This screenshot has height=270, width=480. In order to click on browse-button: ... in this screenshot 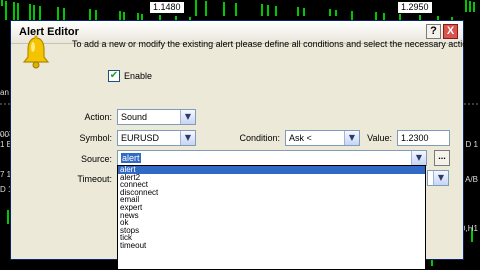, I will do `click(442, 158)`.